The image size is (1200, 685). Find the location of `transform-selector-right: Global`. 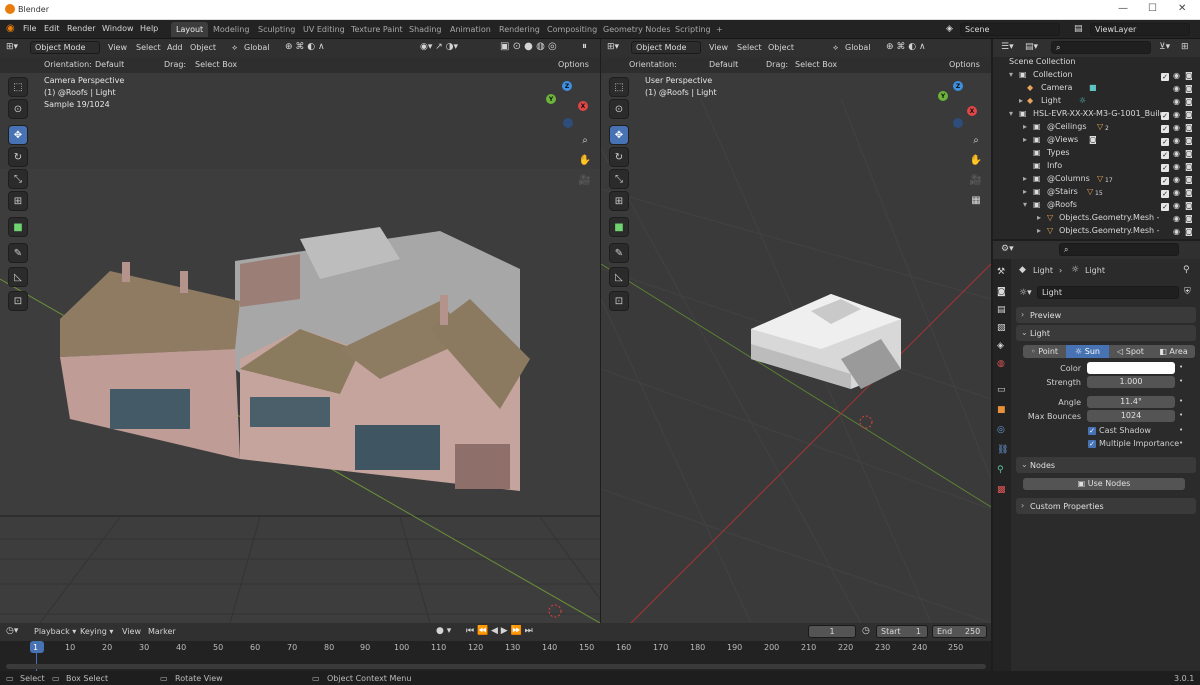

transform-selector-right: Global is located at coordinates (858, 47).